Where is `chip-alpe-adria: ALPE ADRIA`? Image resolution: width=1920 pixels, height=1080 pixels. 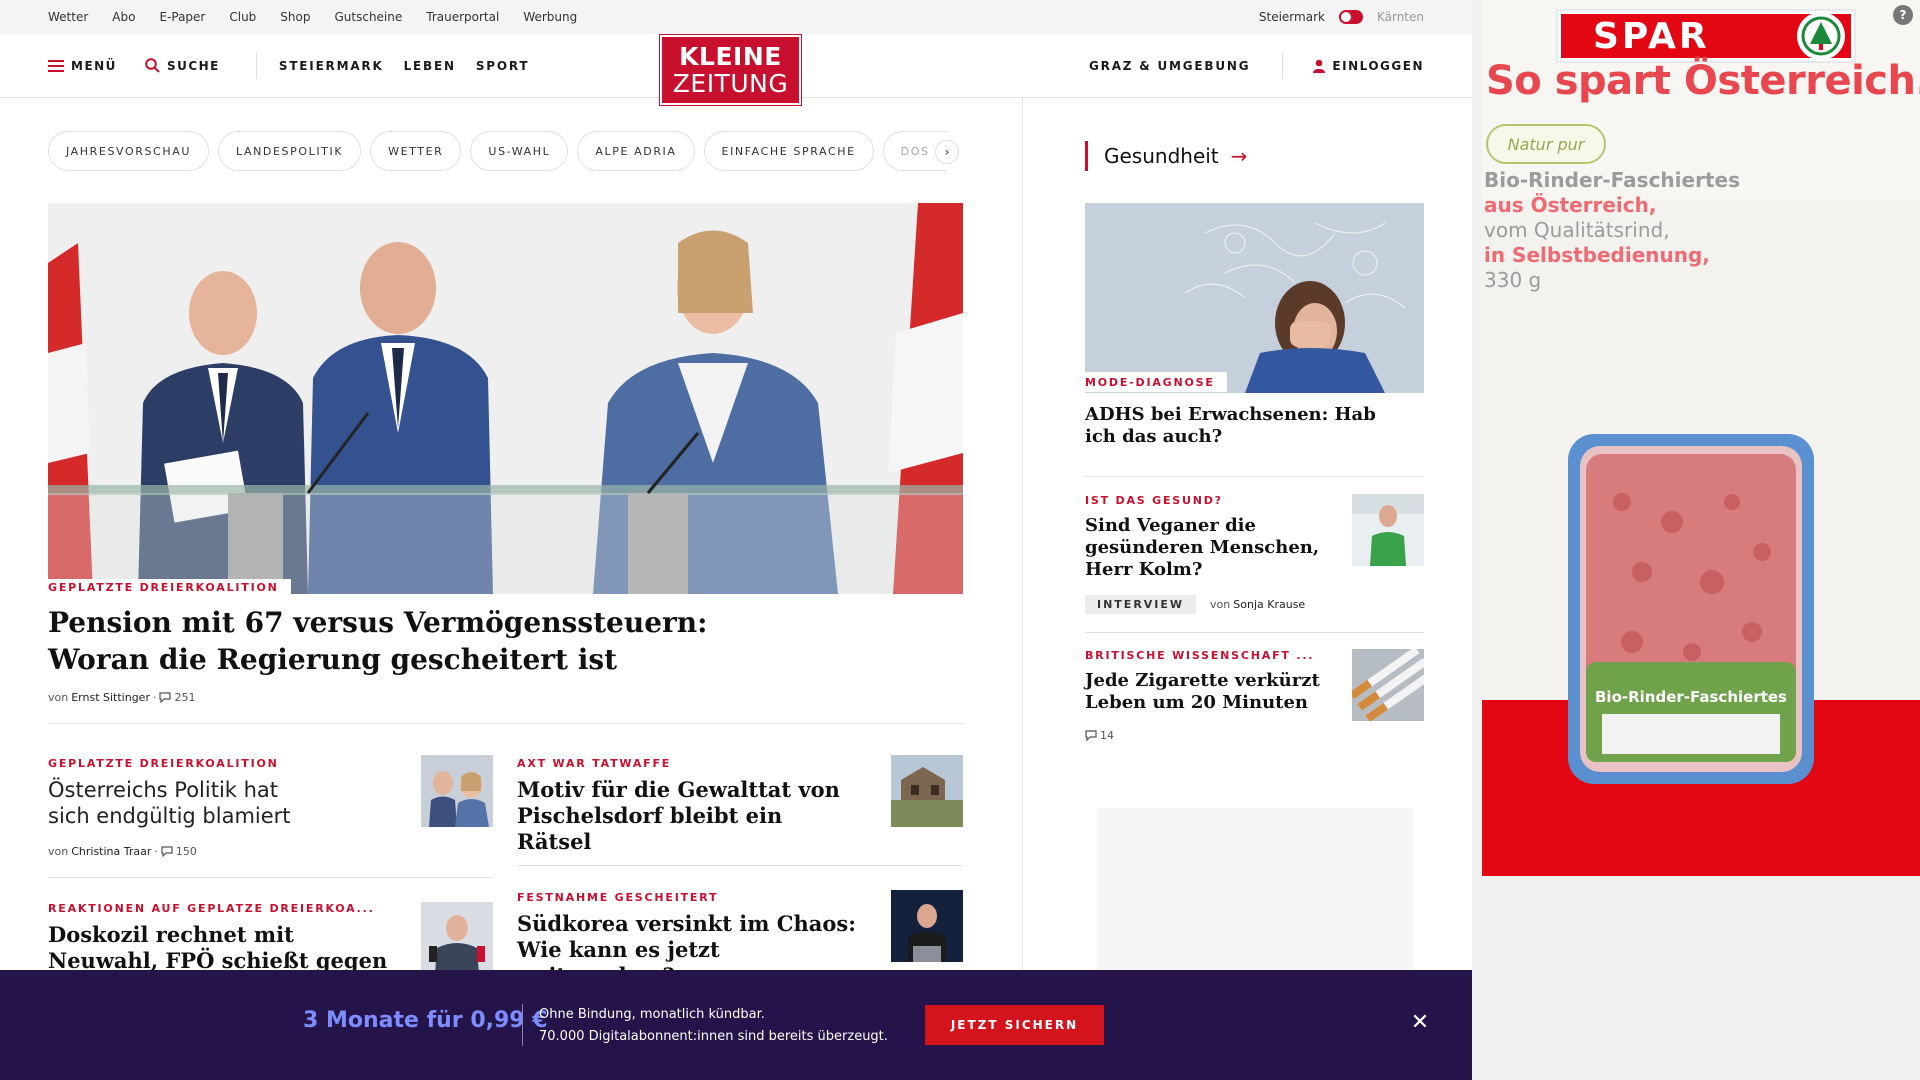 chip-alpe-adria: ALPE ADRIA is located at coordinates (636, 151).